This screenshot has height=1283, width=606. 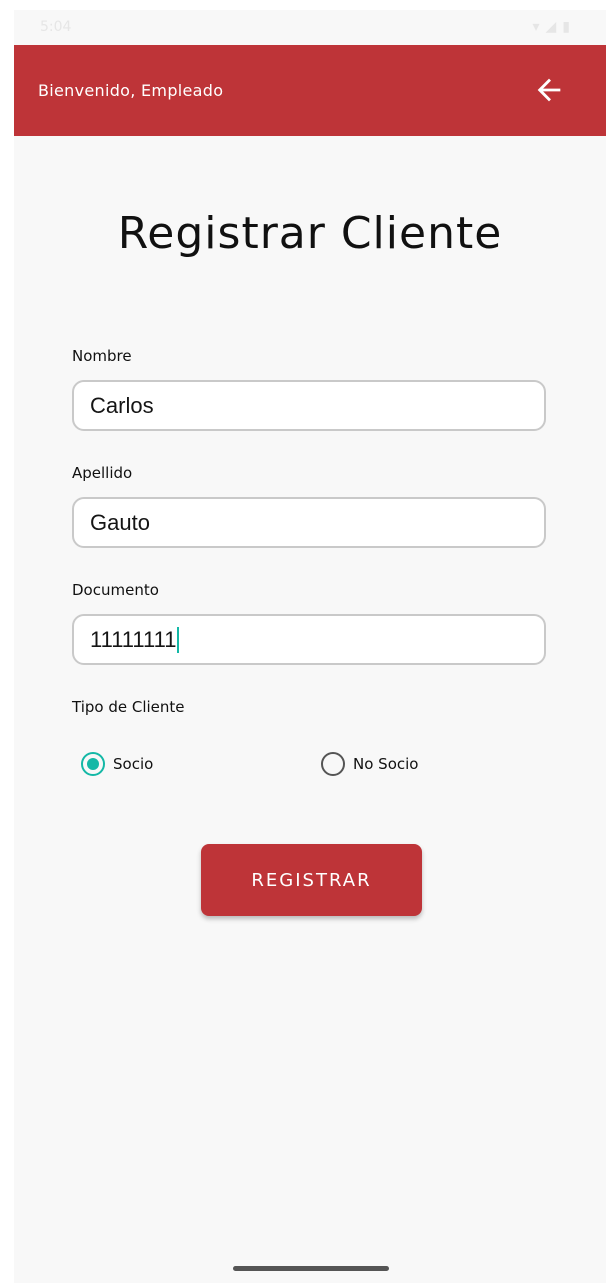 I want to click on battery-icon: ▮, so click(x=569, y=27).